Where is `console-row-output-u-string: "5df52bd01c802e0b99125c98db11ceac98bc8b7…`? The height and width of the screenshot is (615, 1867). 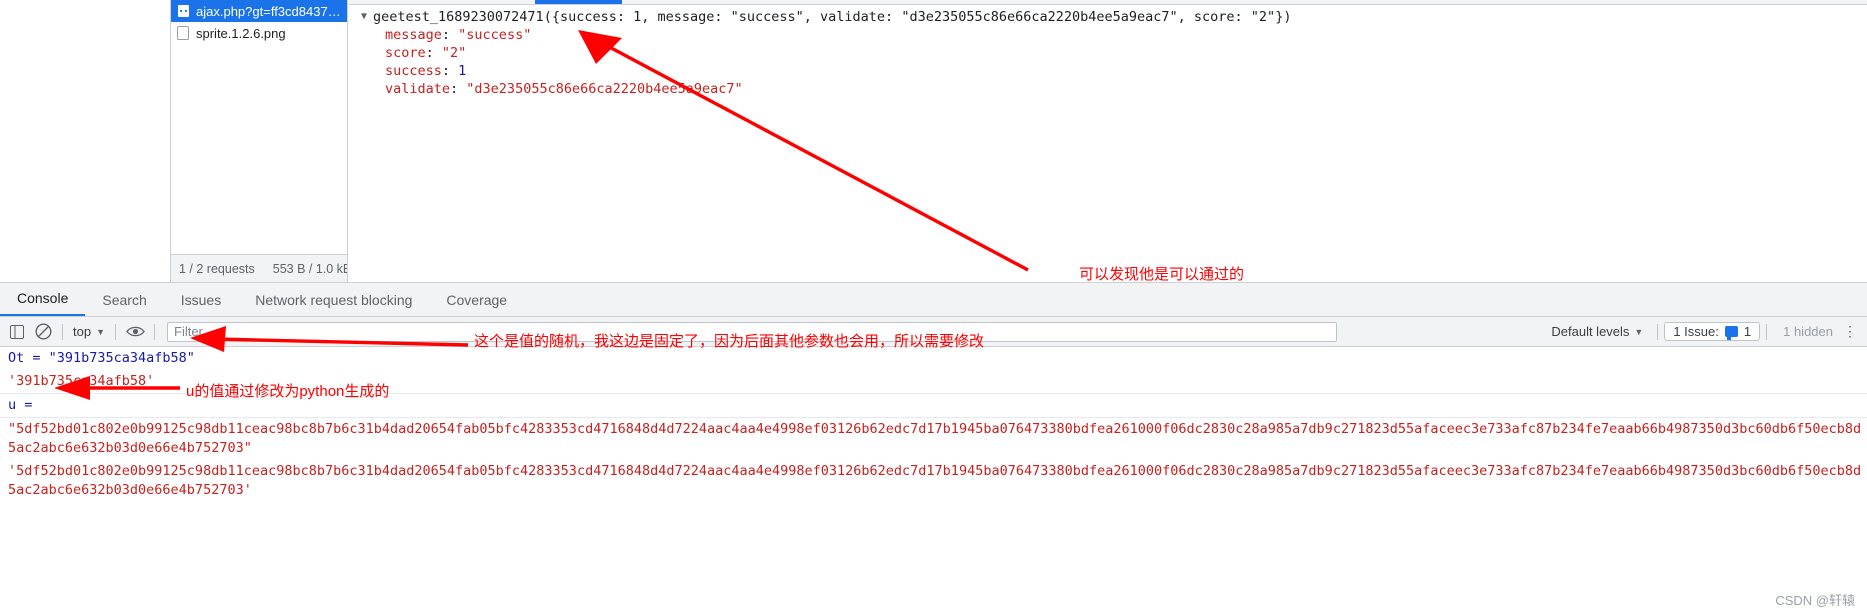 console-row-output-u-string: "5df52bd01c802e0b99125c98db11ceac98bc8b7… is located at coordinates (933, 439).